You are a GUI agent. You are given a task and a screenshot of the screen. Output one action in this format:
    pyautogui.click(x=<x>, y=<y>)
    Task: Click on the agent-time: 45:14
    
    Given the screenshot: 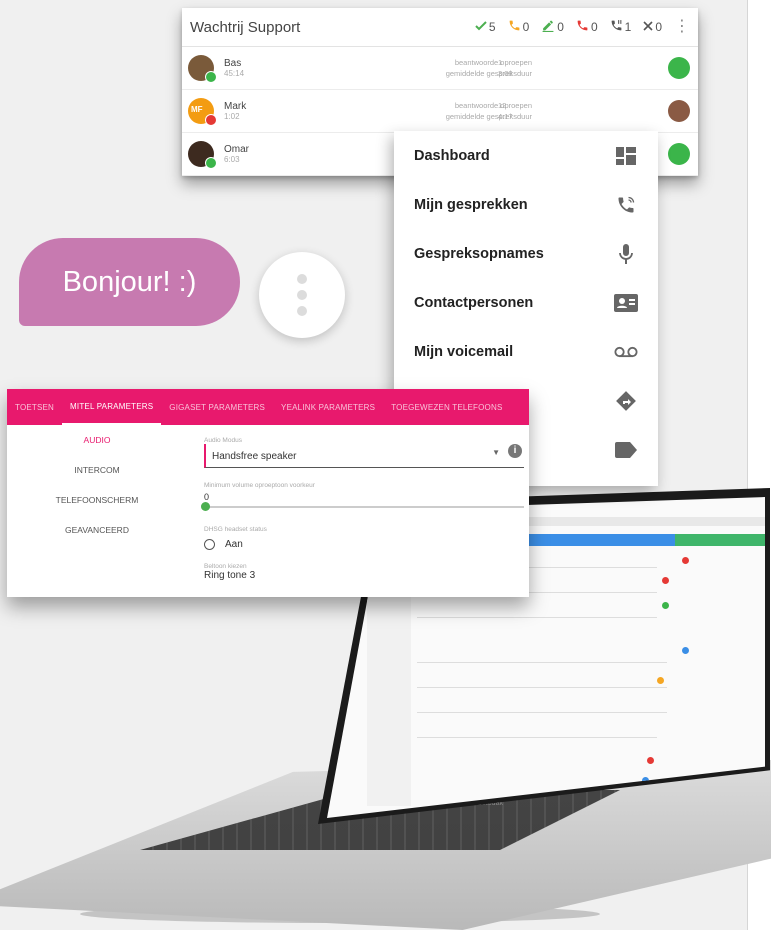 What is the action you would take?
    pyautogui.click(x=234, y=73)
    